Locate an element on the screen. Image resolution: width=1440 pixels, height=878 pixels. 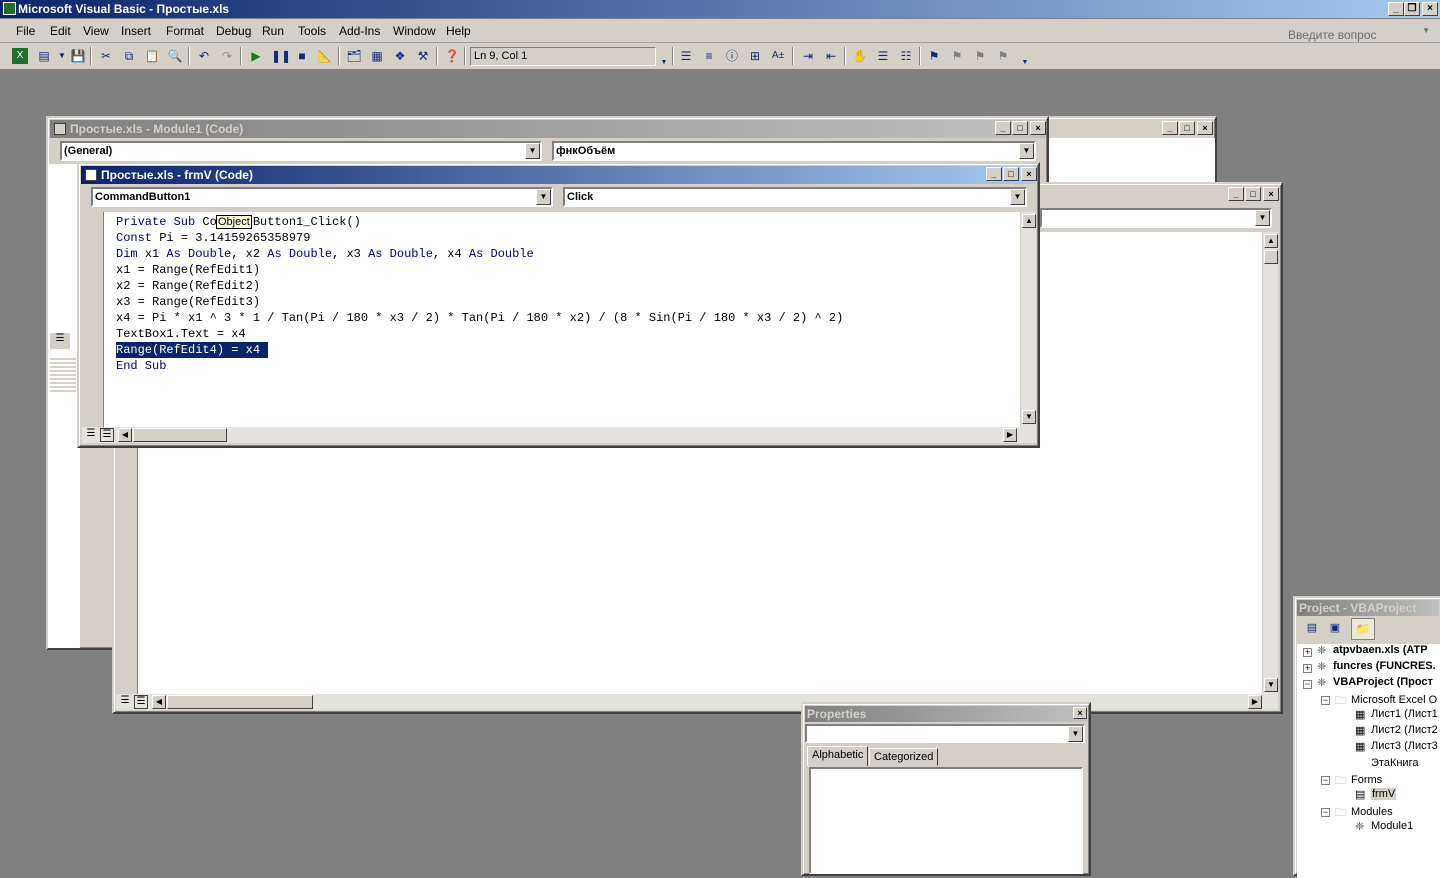
view-excel-icon: X is located at coordinates (20, 56).